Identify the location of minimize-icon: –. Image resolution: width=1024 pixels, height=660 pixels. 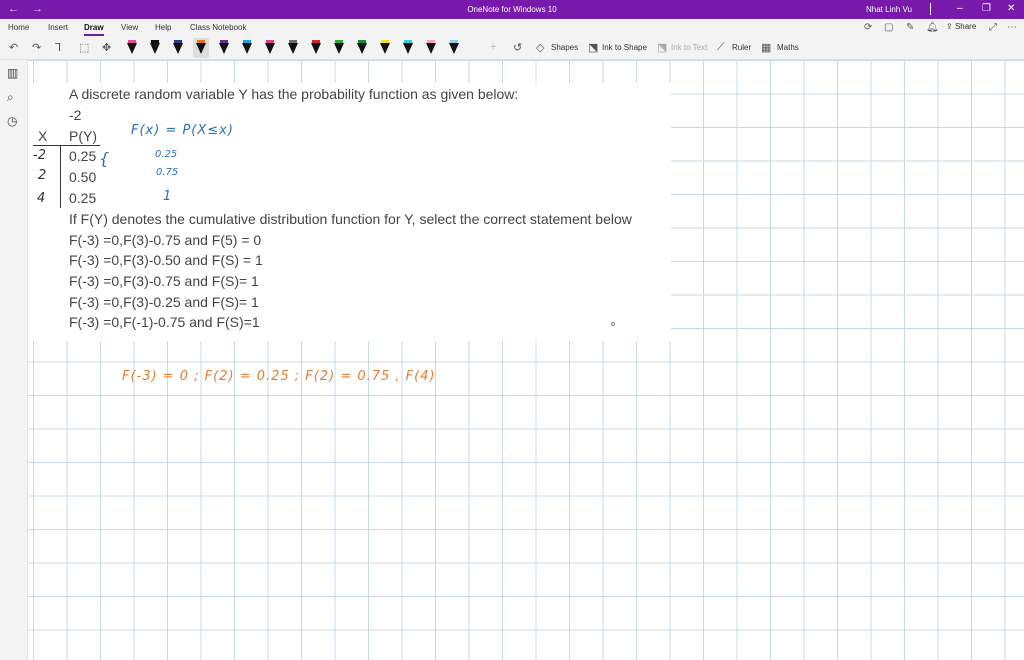
(960, 8).